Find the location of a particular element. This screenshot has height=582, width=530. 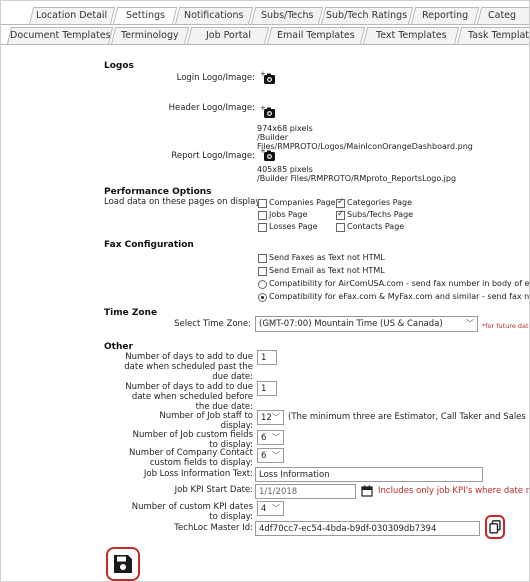

send-faxes-text-checkbox is located at coordinates (262, 258).